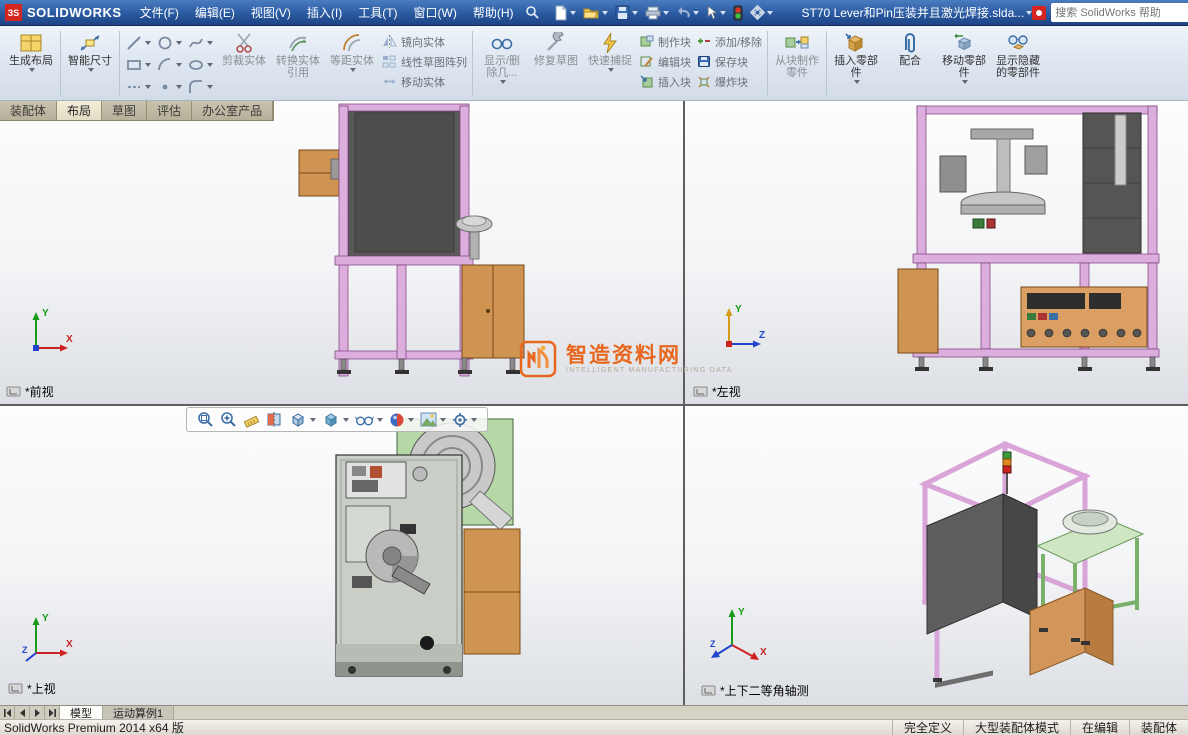 This screenshot has width=1188, height=735. I want to click on last-tab-button, so click(52, 712).